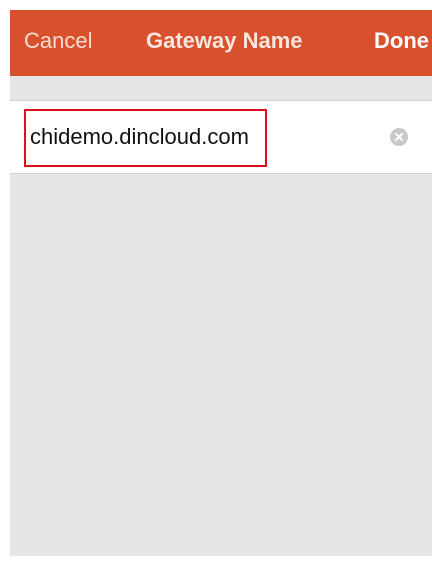 Image resolution: width=432 pixels, height=561 pixels. What do you see at coordinates (58, 43) in the screenshot?
I see `cancel-button: Cancel` at bounding box center [58, 43].